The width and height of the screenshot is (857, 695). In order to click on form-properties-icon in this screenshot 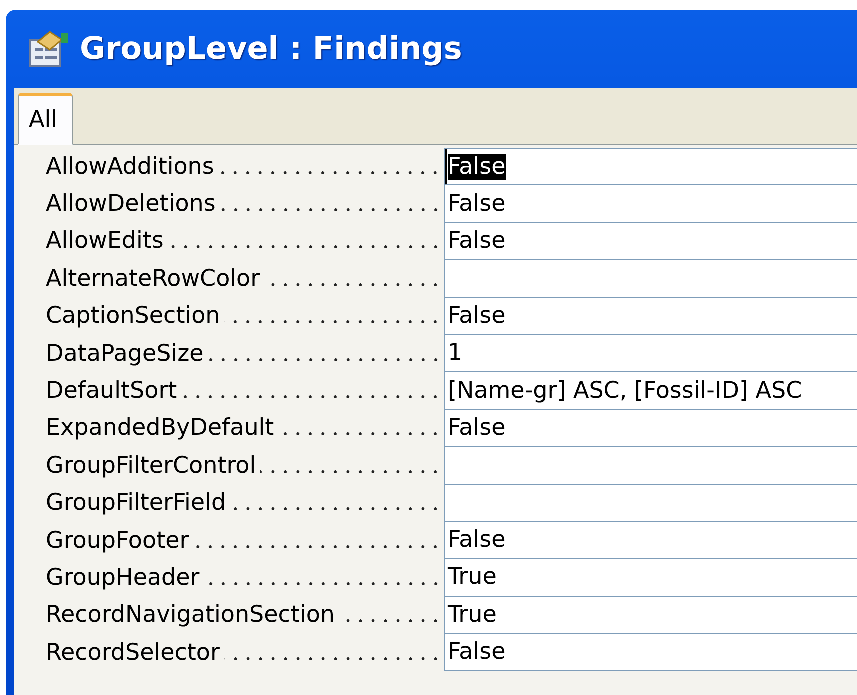, I will do `click(49, 49)`.